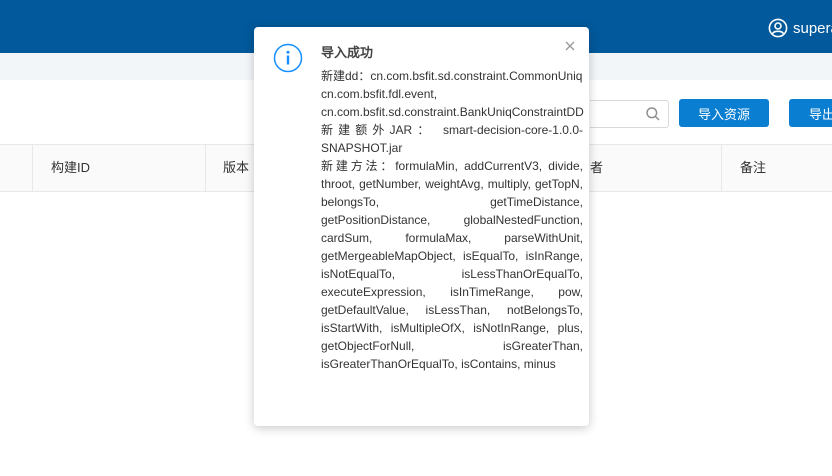 The image size is (832, 476). What do you see at coordinates (570, 46) in the screenshot?
I see `close-icon` at bounding box center [570, 46].